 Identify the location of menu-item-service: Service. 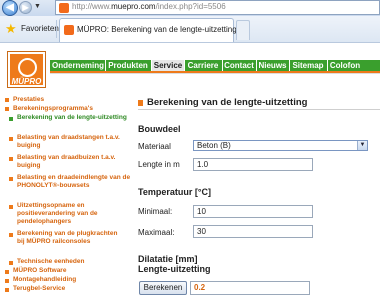
(168, 65).